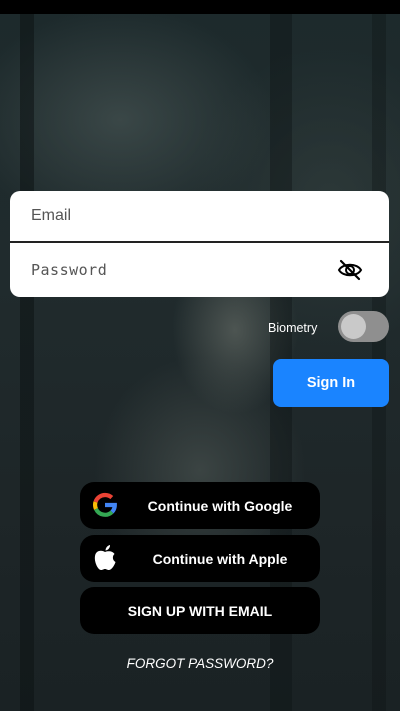  What do you see at coordinates (350, 270) in the screenshot?
I see `eye-off-icon` at bounding box center [350, 270].